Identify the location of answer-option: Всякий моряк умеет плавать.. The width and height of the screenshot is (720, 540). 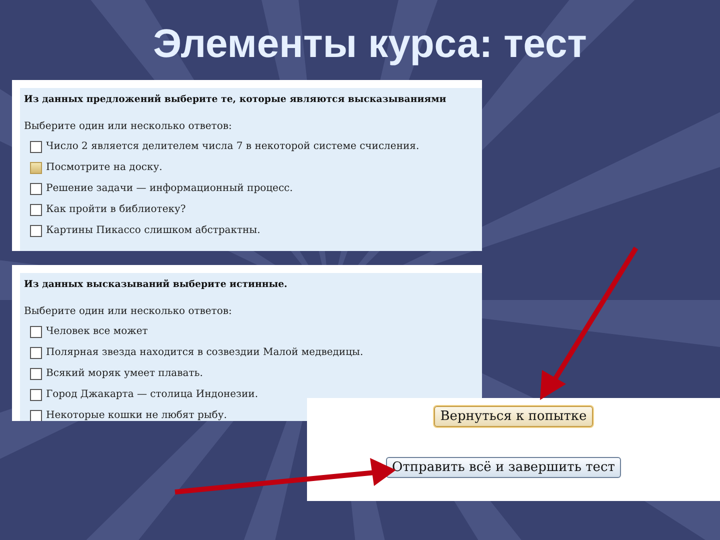
(124, 373).